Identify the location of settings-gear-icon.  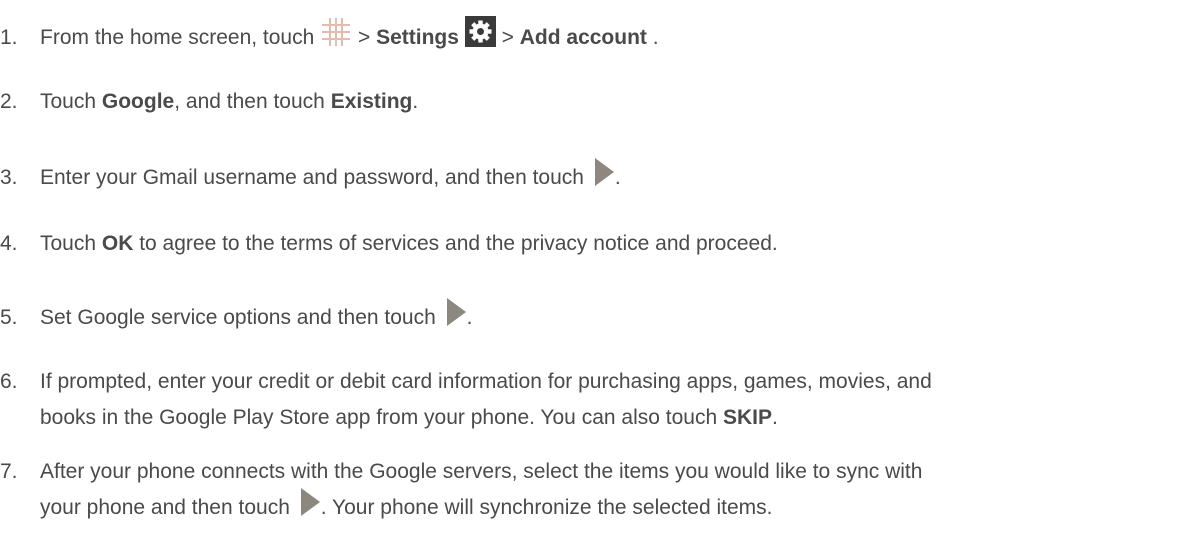
(480, 31).